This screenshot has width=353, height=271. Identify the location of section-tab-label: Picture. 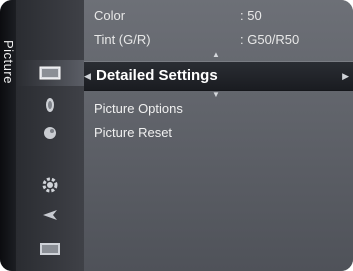
(8, 62).